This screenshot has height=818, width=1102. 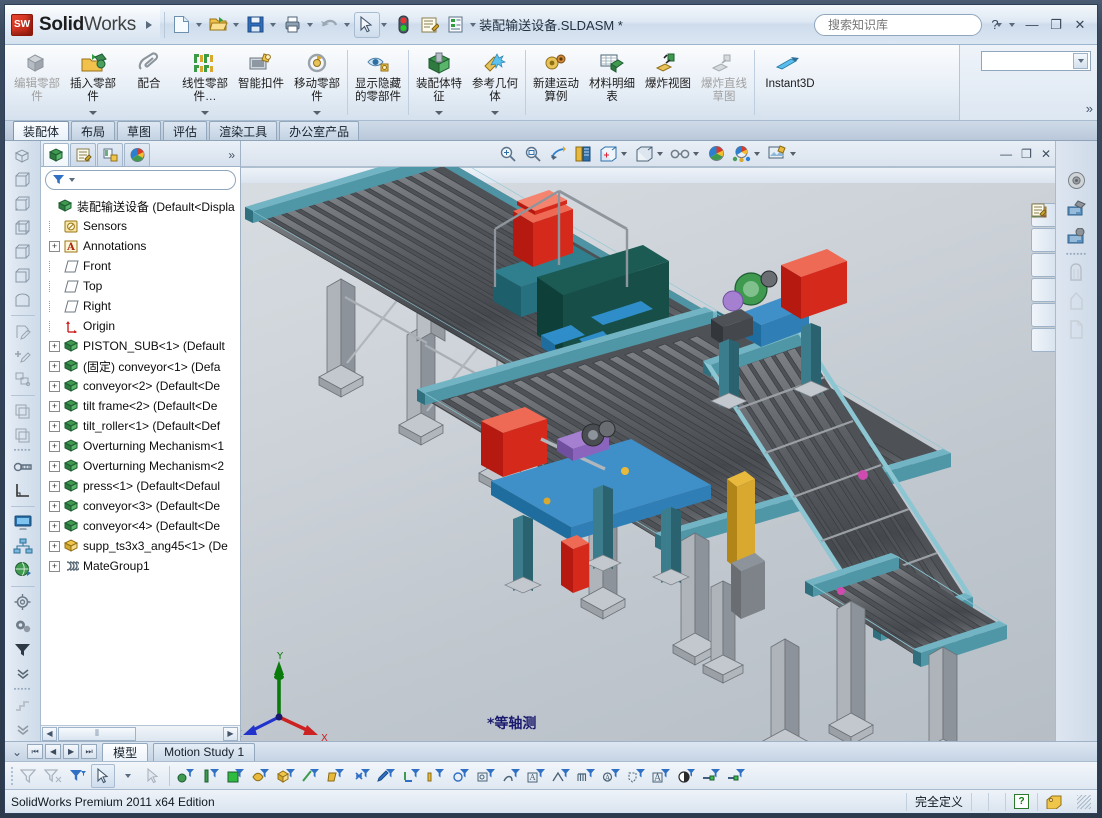 What do you see at coordinates (141, 526) in the screenshot?
I see `tree-item-conveyor-4: + conveyor<4> (Default<De` at bounding box center [141, 526].